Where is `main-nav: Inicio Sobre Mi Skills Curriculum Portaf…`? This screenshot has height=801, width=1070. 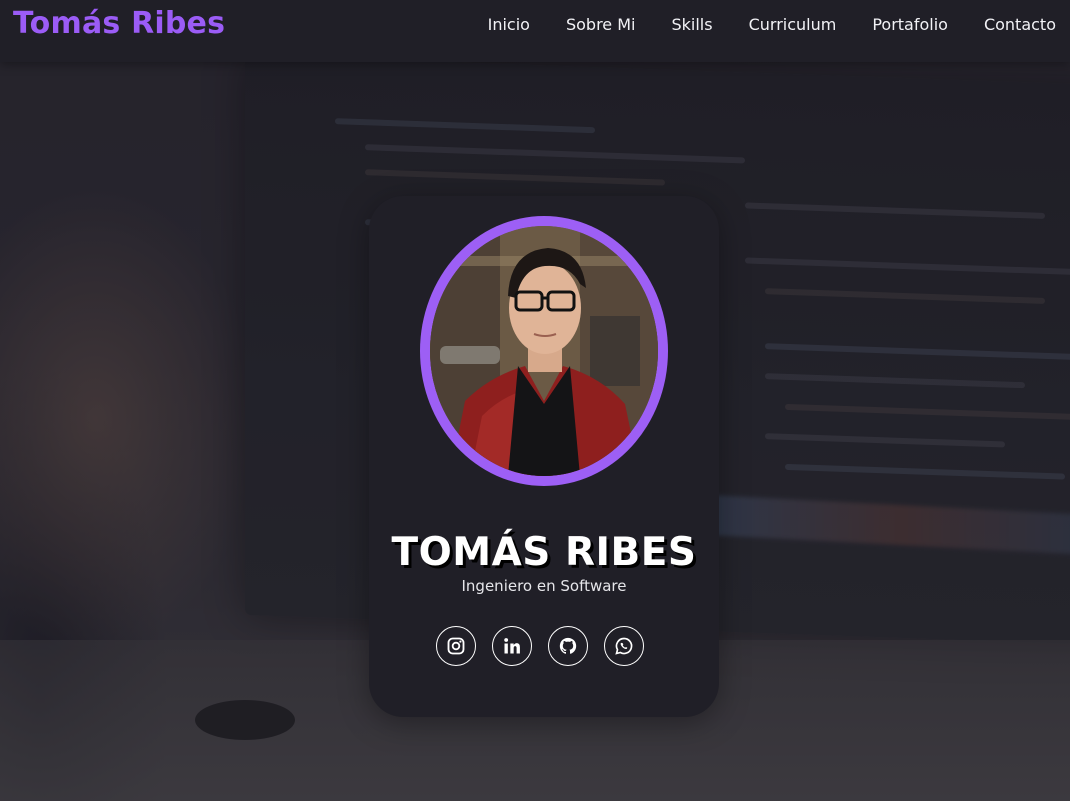 main-nav: Inicio Sobre Mi Skills Curriculum Portaf… is located at coordinates (772, 24).